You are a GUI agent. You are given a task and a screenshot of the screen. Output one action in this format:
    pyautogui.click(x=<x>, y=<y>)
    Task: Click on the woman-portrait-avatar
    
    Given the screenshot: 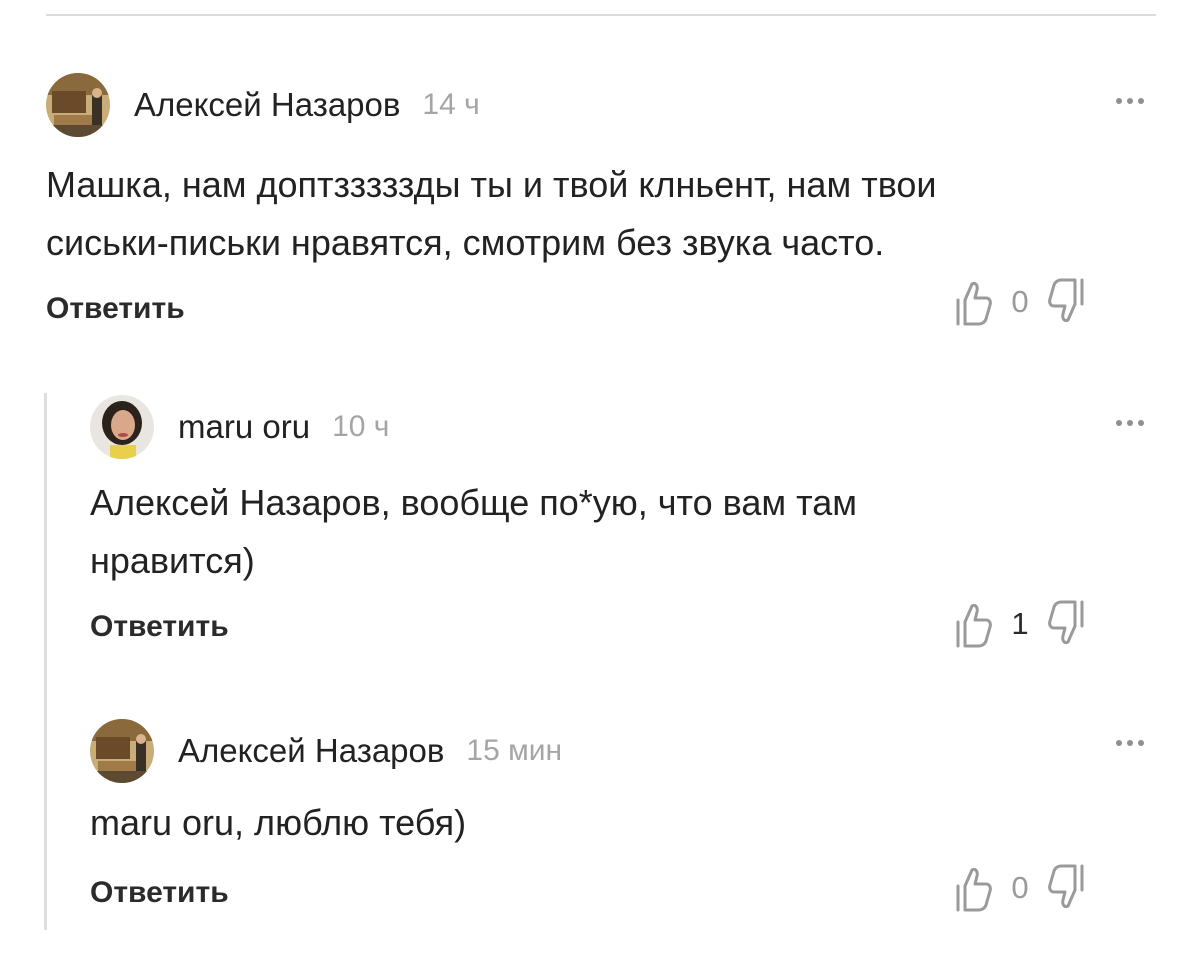 What is the action you would take?
    pyautogui.click(x=122, y=427)
    